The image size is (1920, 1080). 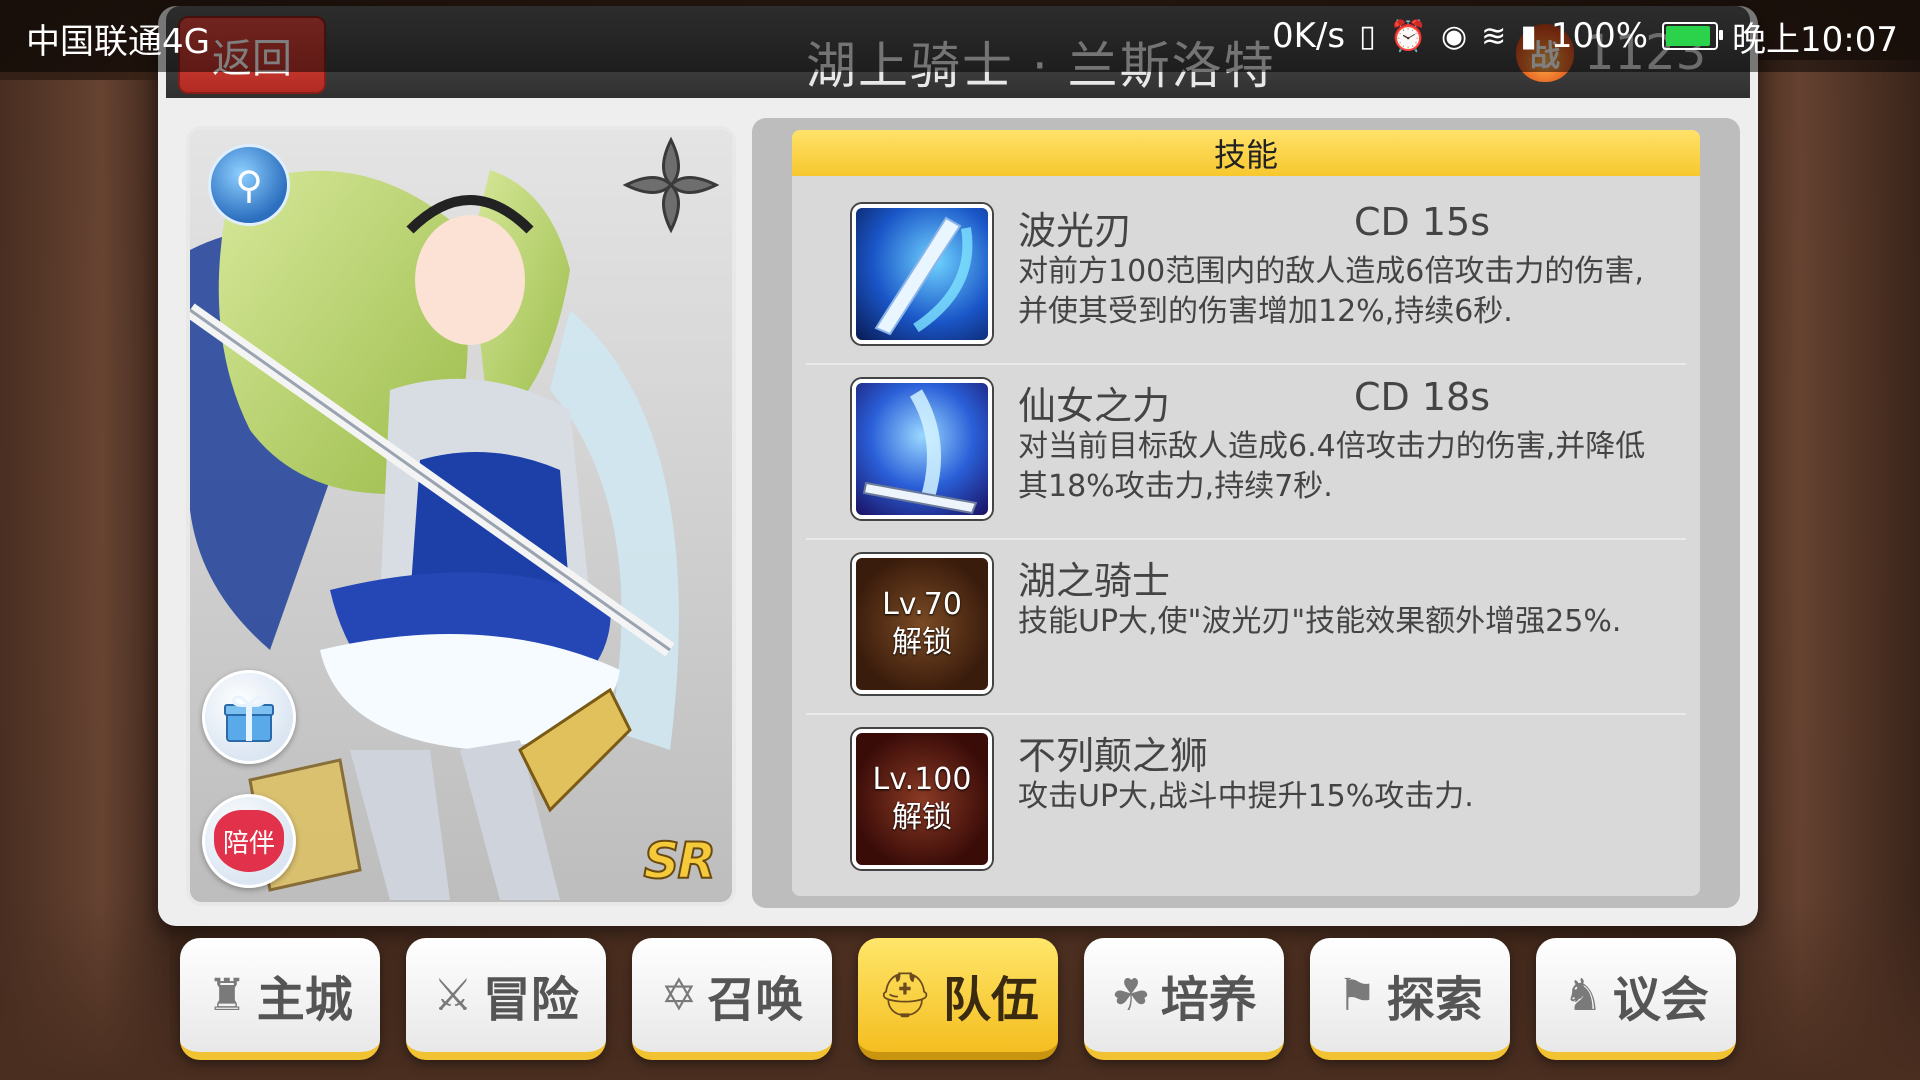 I want to click on explore-icon: ⚑, so click(x=1357, y=995).